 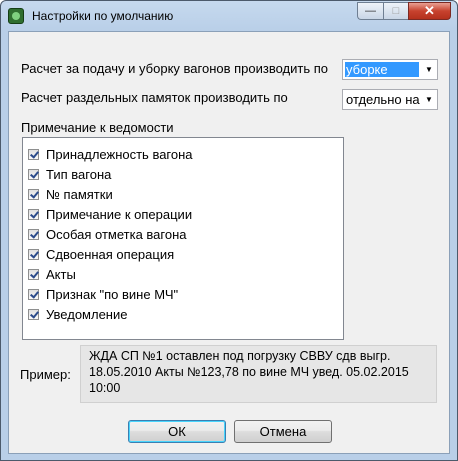 I want to click on cancel-button: Отмена, so click(x=283, y=431).